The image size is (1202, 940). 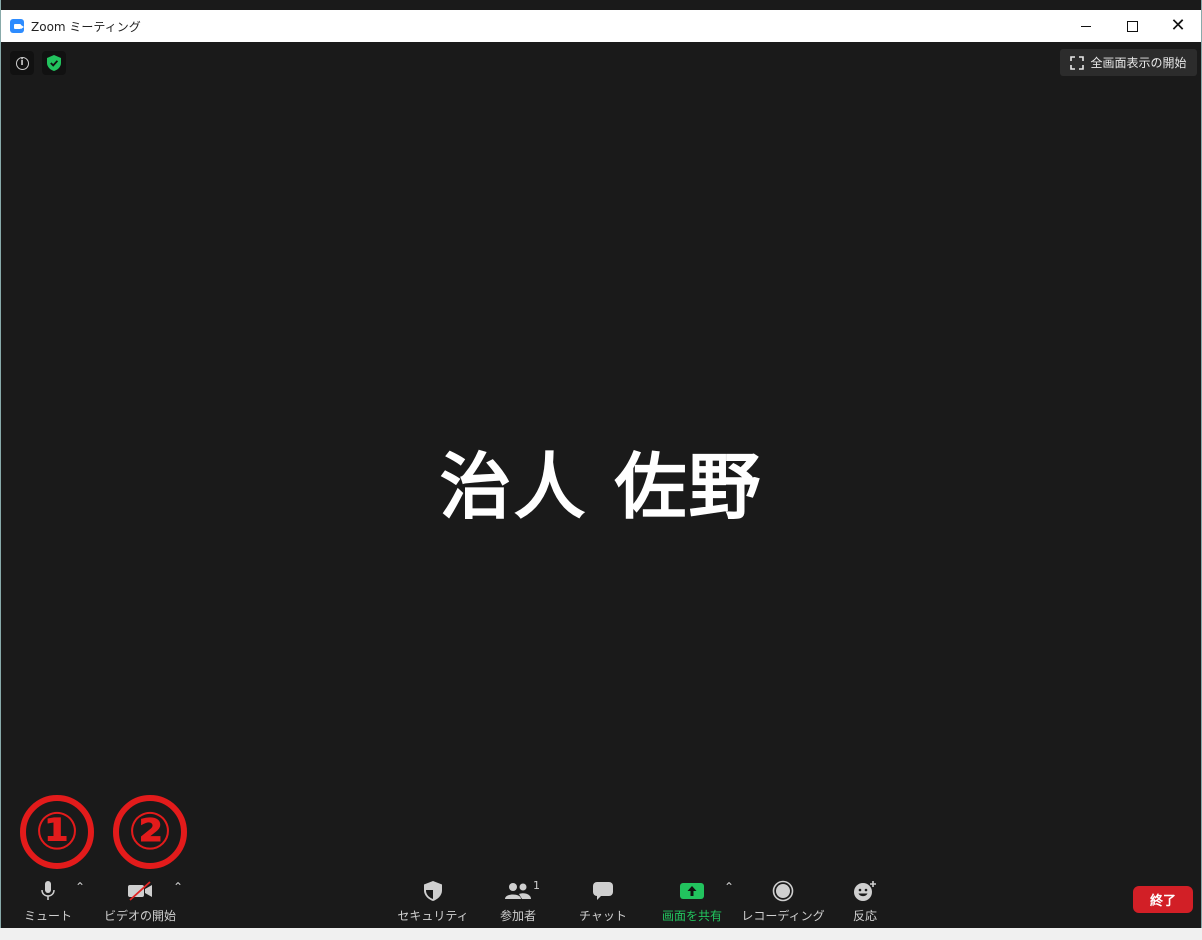 What do you see at coordinates (864, 916) in the screenshot?
I see `reactions-label: 反応` at bounding box center [864, 916].